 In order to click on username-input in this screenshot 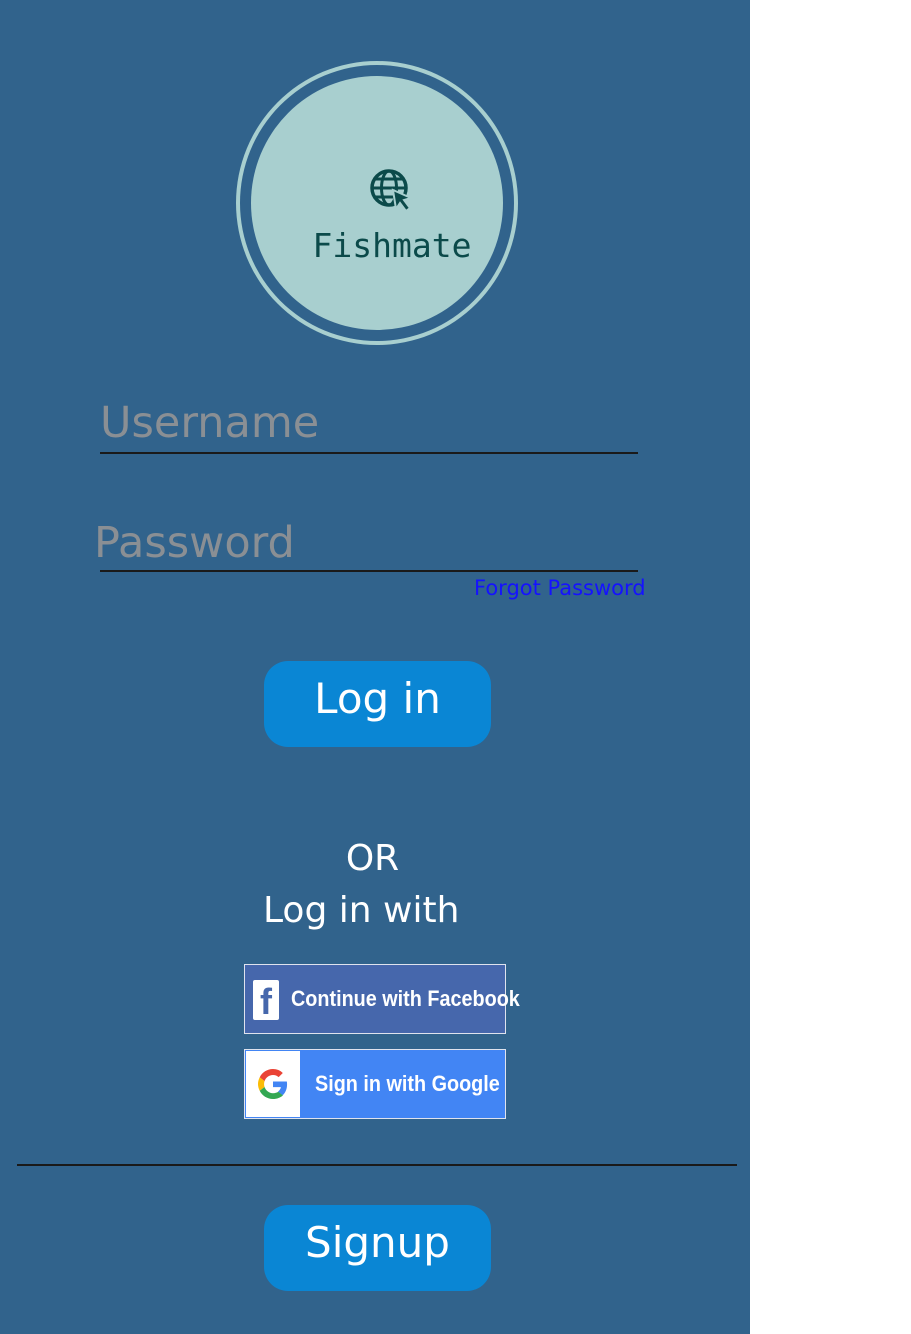, I will do `click(369, 423)`.